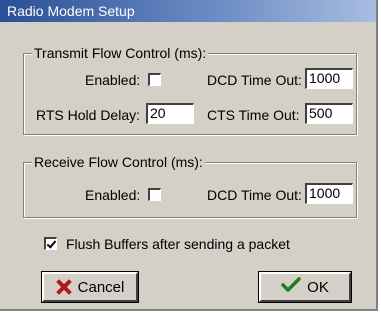 The width and height of the screenshot is (381, 313). I want to click on ok-button-label: OK, so click(318, 287).